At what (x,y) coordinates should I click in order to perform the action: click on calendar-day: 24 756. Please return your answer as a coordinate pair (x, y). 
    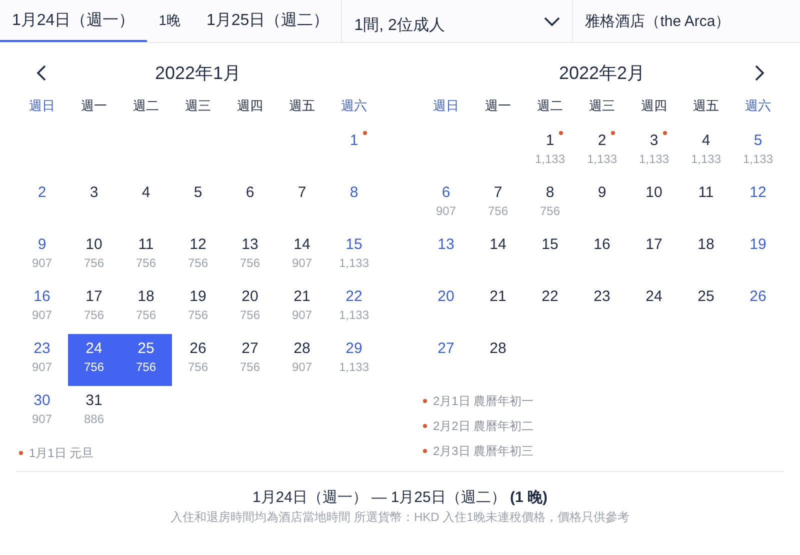
    Looking at the image, I should click on (94, 360).